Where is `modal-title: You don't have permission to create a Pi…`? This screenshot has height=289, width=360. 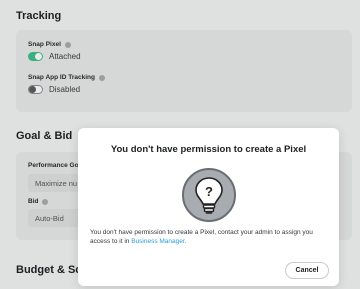 modal-title: You don't have permission to create a Pi… is located at coordinates (208, 149).